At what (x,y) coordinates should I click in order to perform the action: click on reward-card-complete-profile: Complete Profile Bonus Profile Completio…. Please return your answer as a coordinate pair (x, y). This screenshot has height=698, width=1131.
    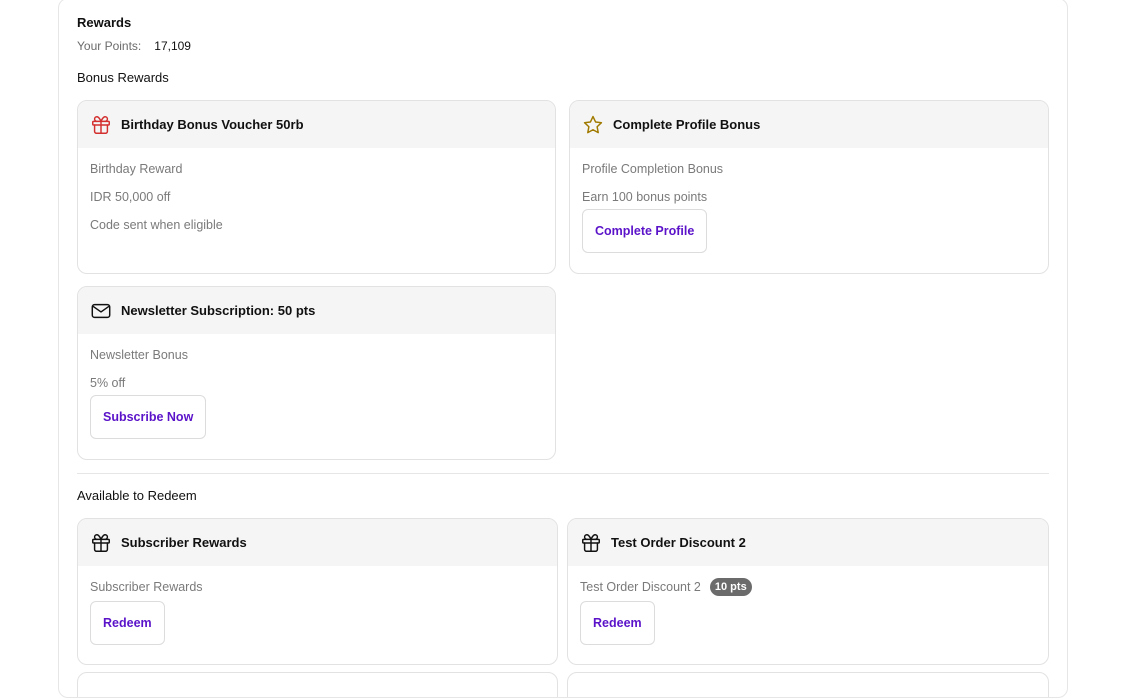
    Looking at the image, I should click on (809, 187).